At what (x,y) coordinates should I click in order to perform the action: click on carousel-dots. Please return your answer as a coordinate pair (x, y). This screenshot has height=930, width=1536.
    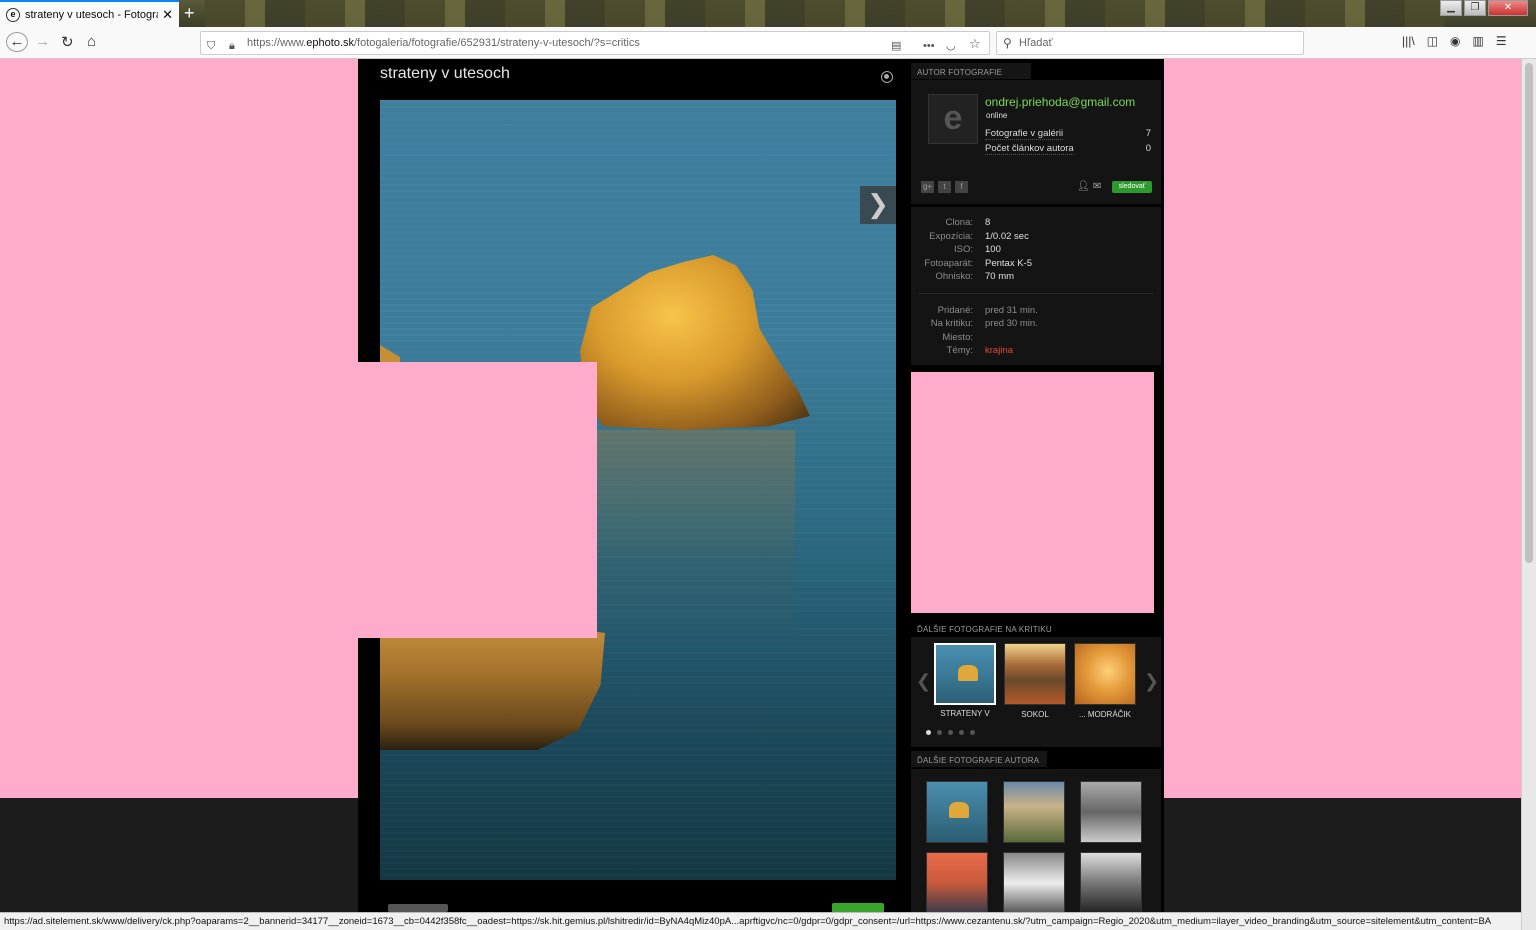
    Looking at the image, I should click on (950, 732).